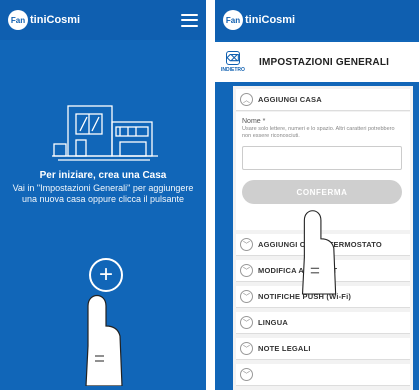  I want to click on section-label: AGGIUNGI CASA, so click(290, 99).